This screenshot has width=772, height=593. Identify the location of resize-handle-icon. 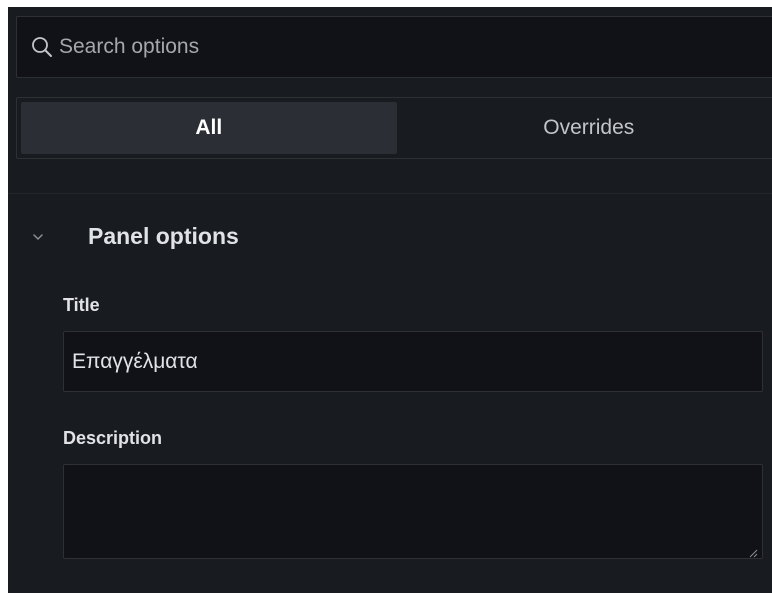
(753, 551).